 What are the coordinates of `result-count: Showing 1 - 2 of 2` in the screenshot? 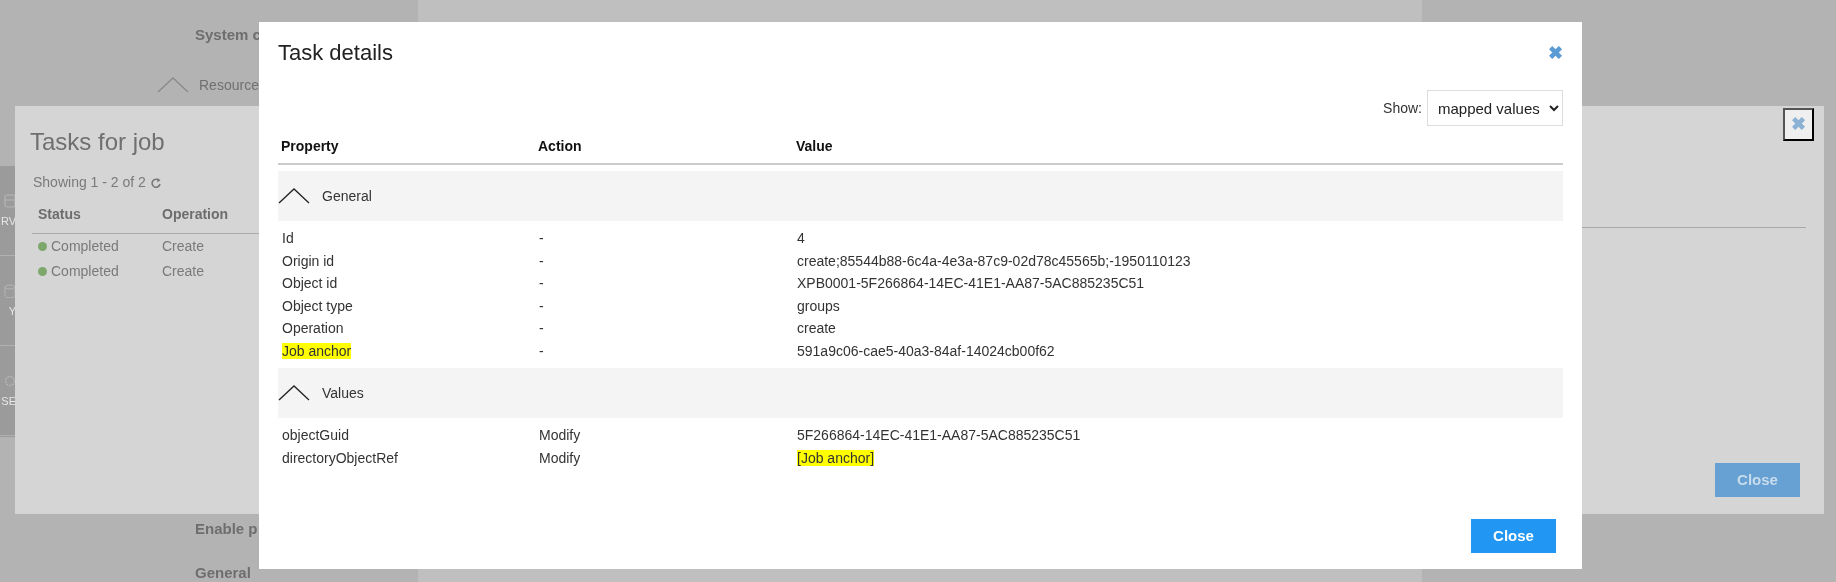 It's located at (89, 182).